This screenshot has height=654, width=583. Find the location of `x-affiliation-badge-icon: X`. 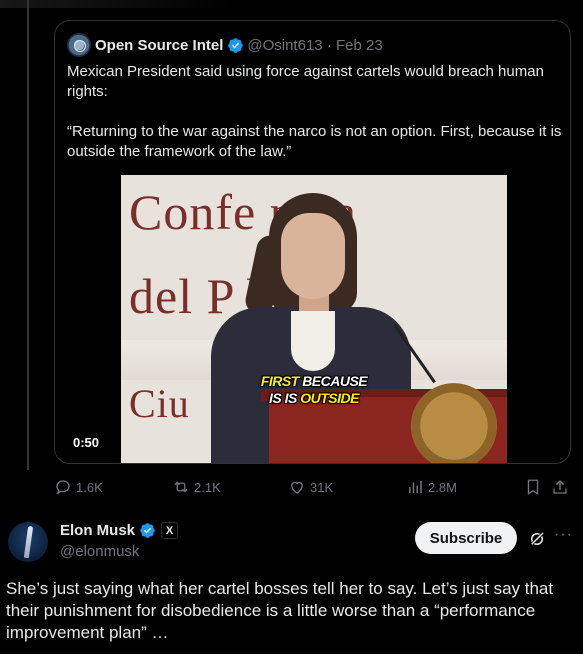

x-affiliation-badge-icon: X is located at coordinates (170, 530).